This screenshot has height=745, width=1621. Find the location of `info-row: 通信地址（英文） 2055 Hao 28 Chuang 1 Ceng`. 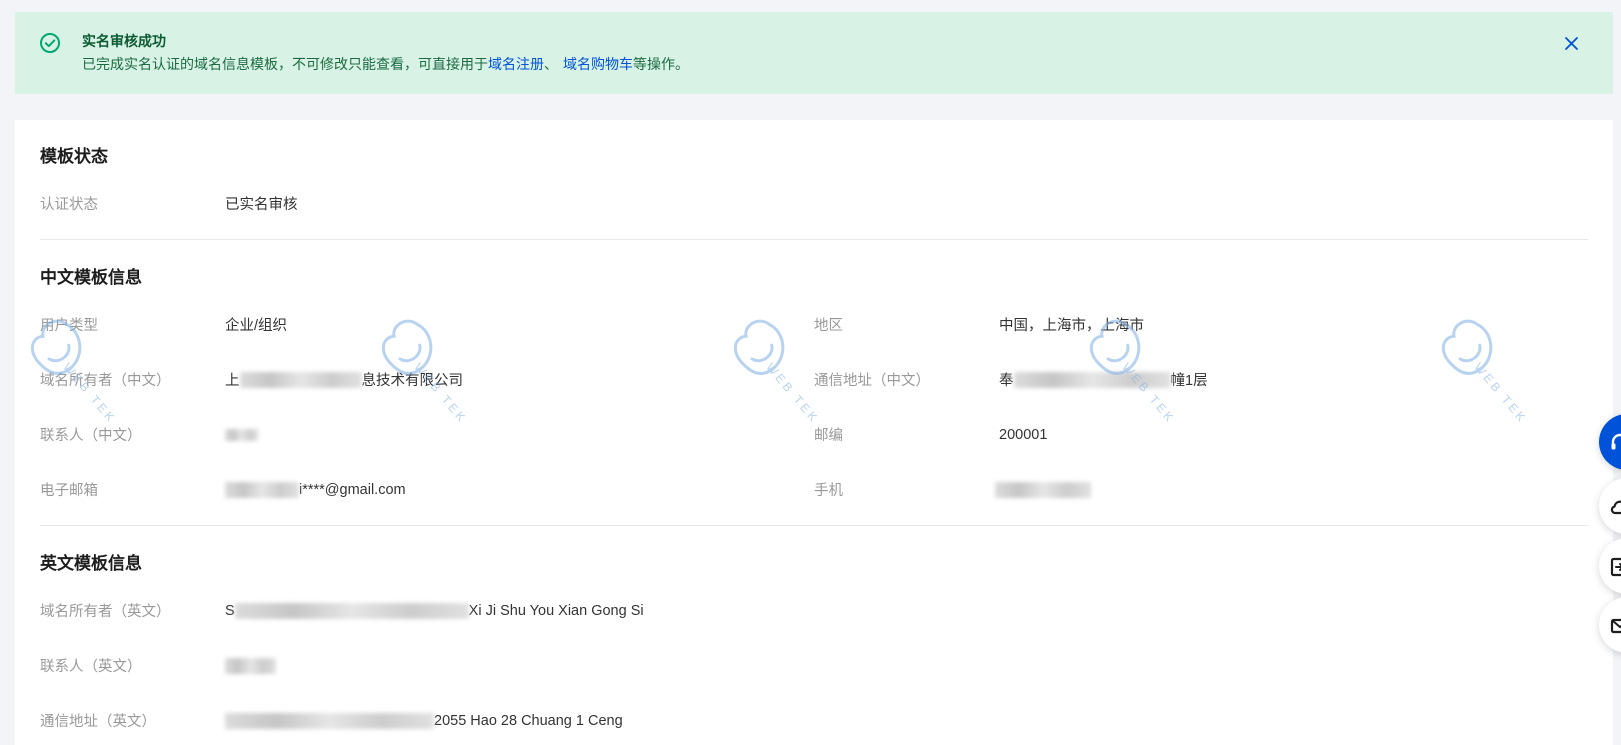

info-row: 通信地址（英文） 2055 Hao 28 Chuang 1 Ceng is located at coordinates (814, 719).